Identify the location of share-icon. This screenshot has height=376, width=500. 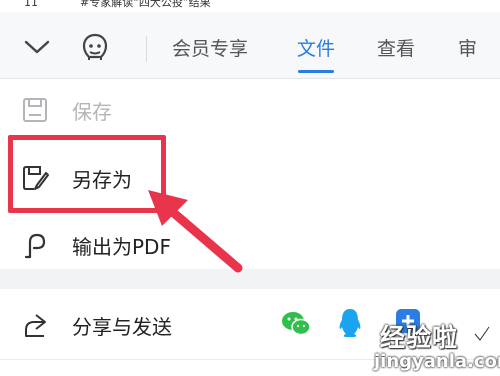
(35, 325).